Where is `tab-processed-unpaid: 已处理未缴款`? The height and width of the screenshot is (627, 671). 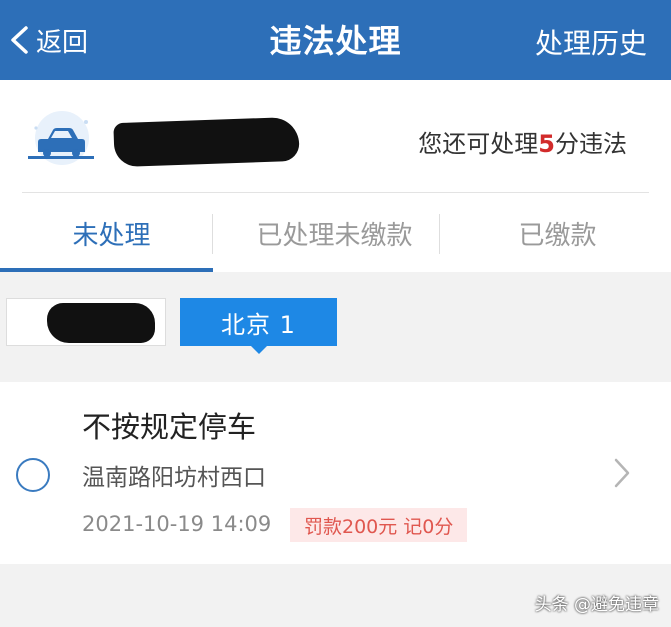 tab-processed-unpaid: 已处理未缴款 is located at coordinates (334, 233).